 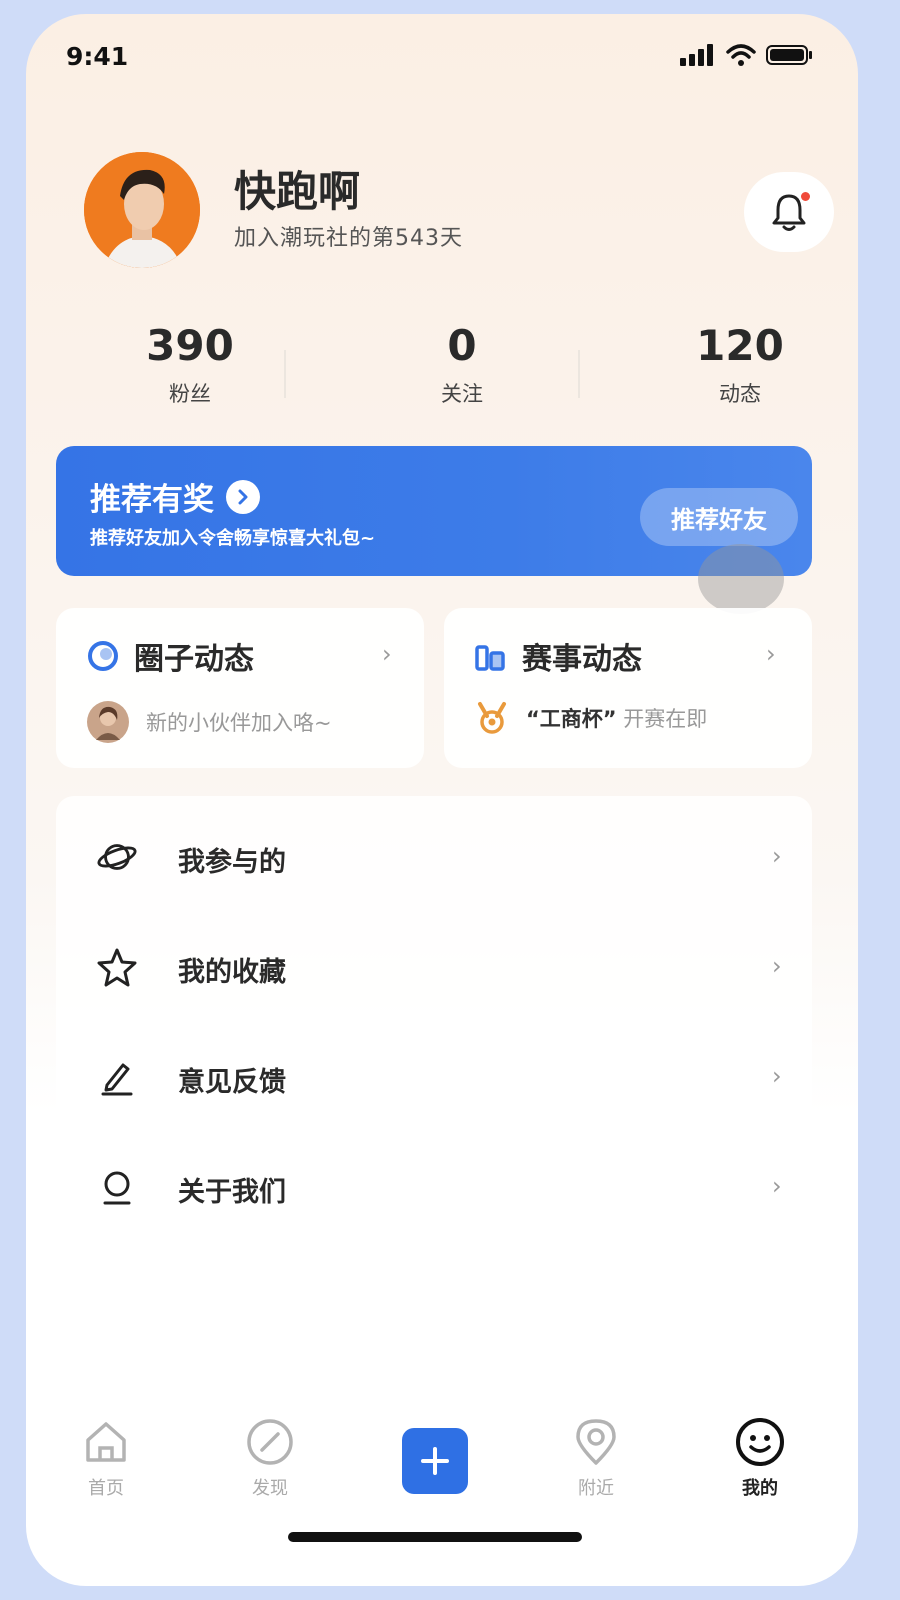 I want to click on stat-value: 390, so click(x=190, y=345).